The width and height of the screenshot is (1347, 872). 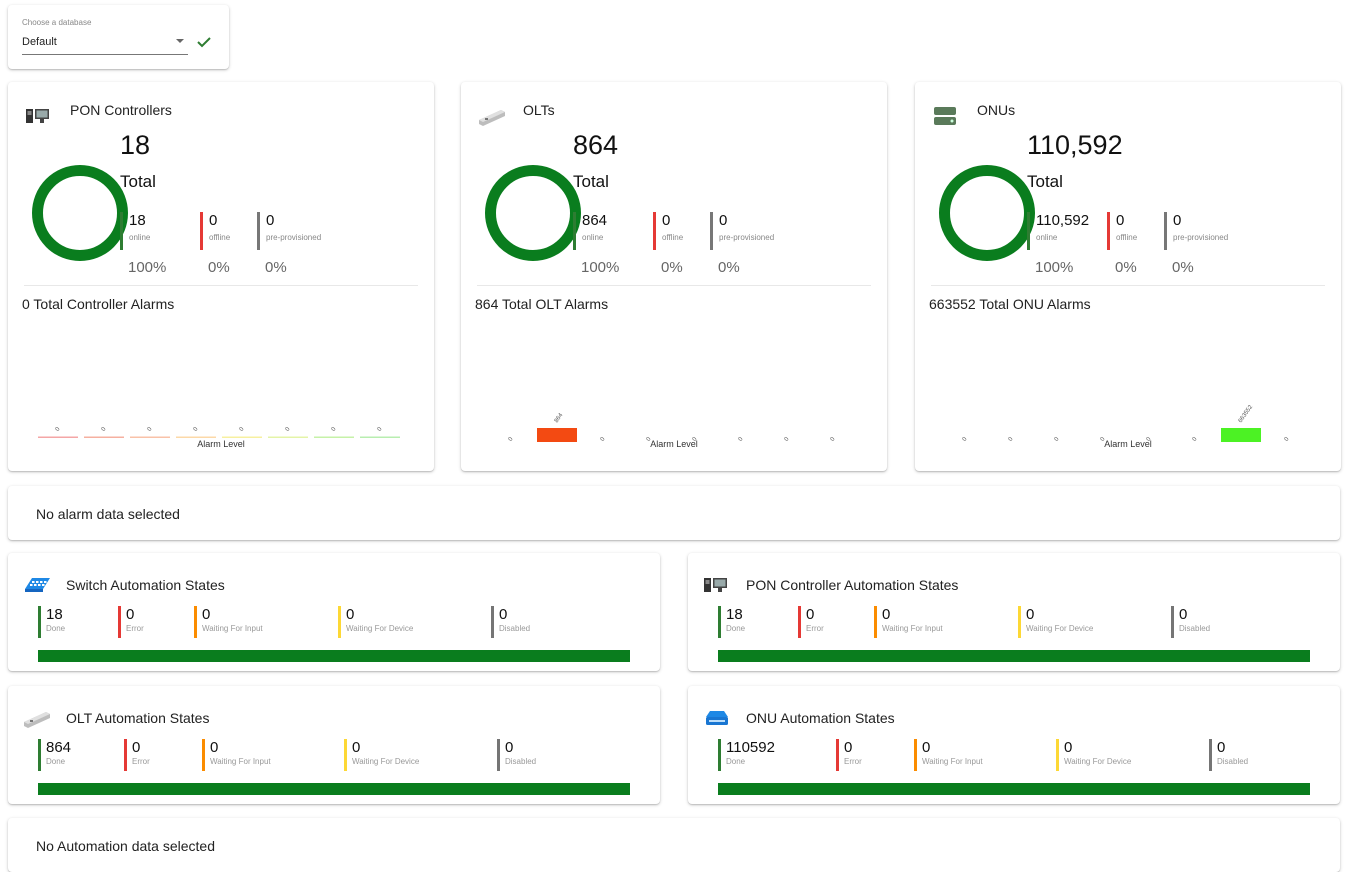 I want to click on alarm-bar-warning, so click(x=242, y=437).